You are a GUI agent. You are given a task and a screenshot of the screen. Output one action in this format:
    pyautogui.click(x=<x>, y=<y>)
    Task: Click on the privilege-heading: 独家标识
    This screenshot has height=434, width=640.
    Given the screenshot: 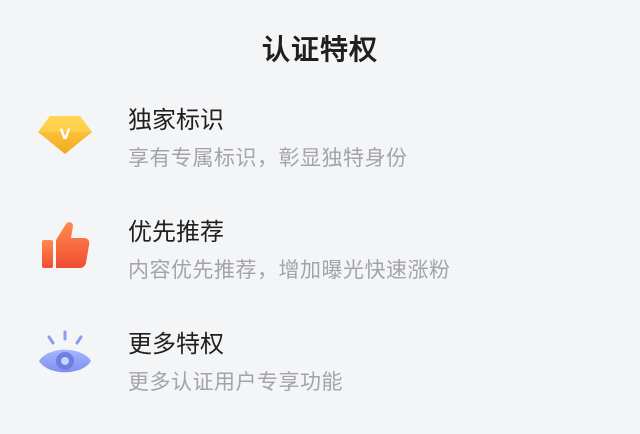 What is the action you would take?
    pyautogui.click(x=176, y=120)
    